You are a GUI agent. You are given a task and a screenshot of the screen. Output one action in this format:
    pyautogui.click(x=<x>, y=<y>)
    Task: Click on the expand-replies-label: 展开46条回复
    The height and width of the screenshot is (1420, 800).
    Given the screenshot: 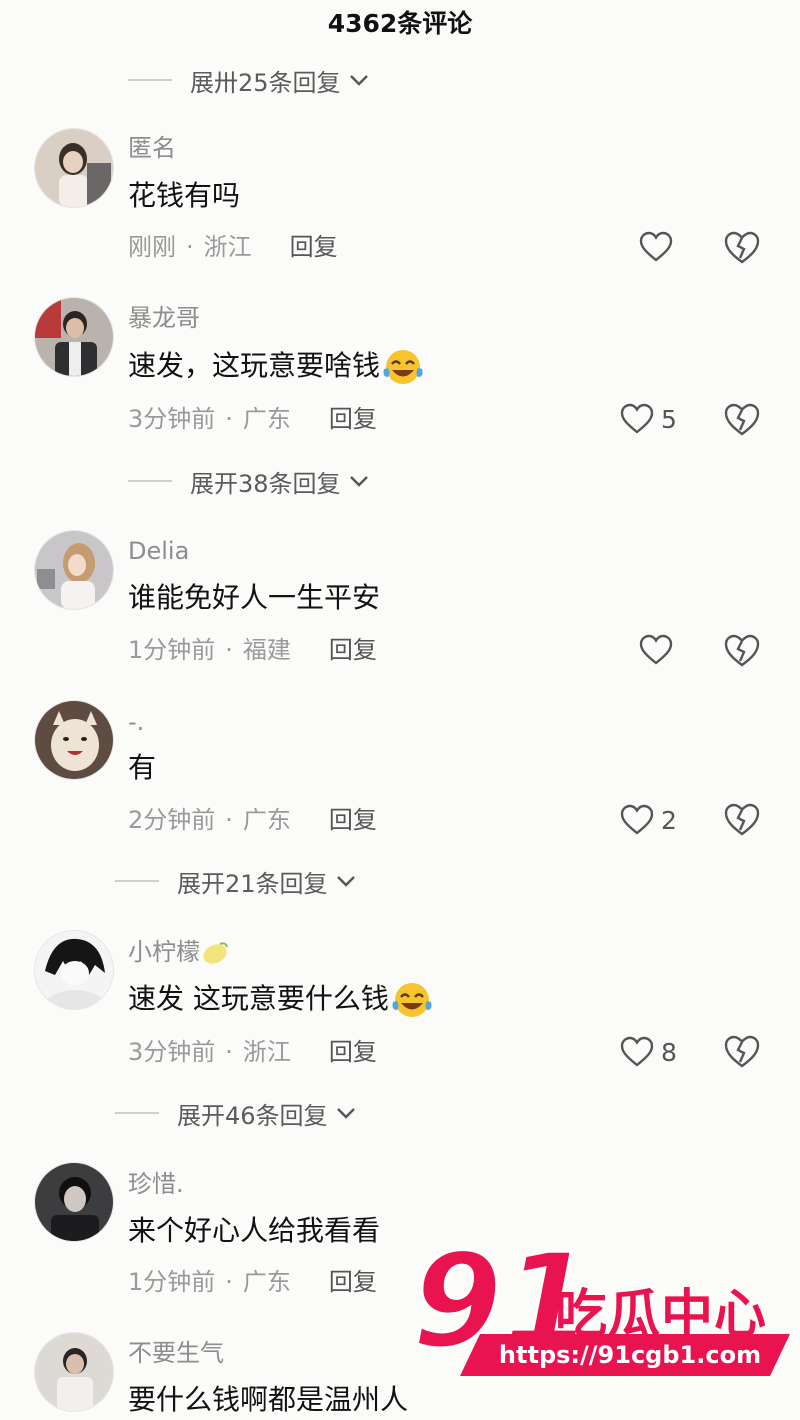 What is the action you would take?
    pyautogui.click(x=252, y=1115)
    